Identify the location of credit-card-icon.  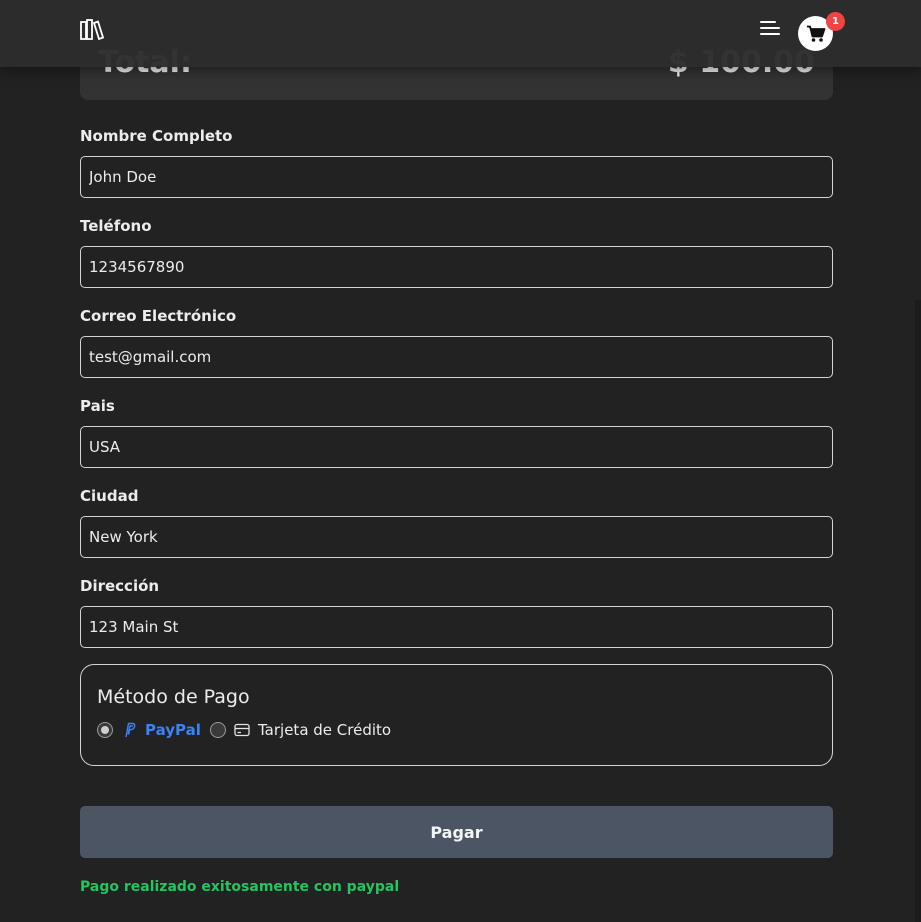
(242, 730).